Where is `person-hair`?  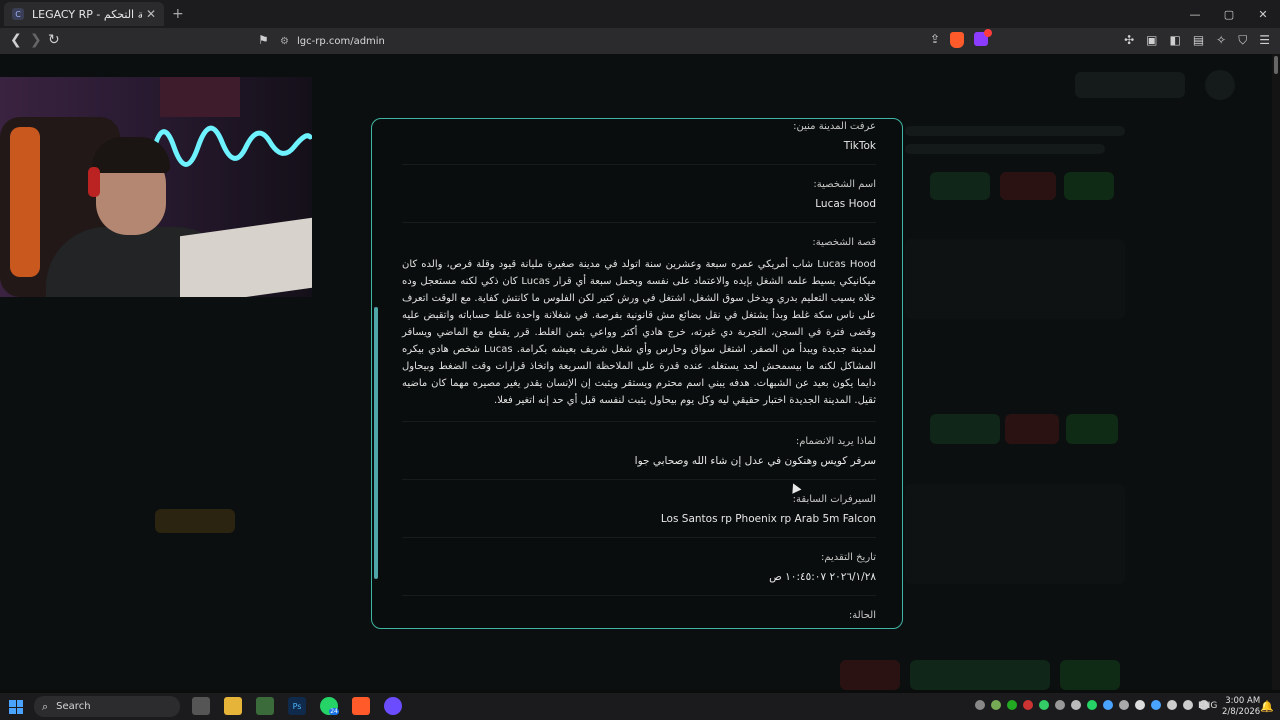
person-hair is located at coordinates (131, 155).